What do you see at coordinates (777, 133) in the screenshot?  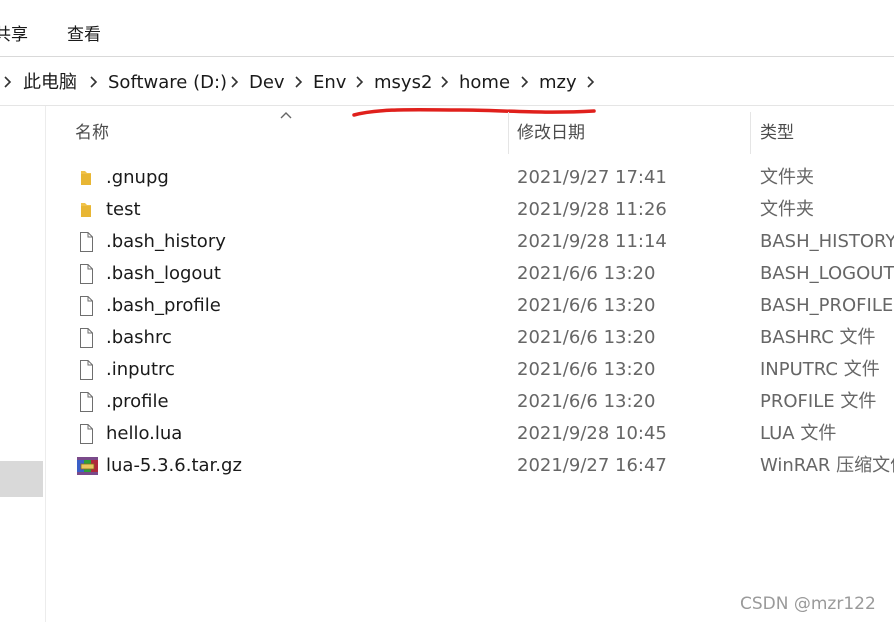 I see `column-header-type: 类型` at bounding box center [777, 133].